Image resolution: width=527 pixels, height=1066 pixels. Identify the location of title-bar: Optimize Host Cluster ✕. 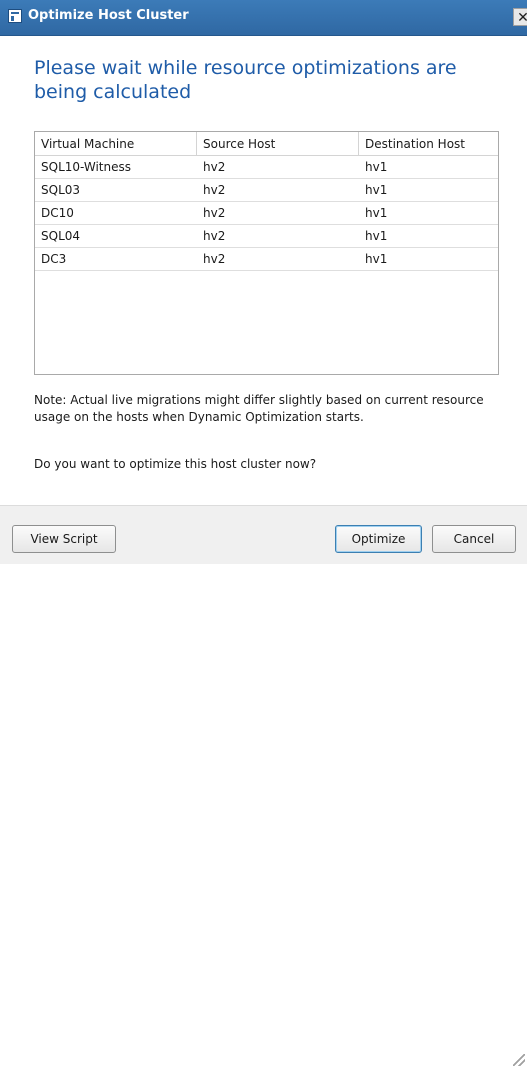
(263, 18).